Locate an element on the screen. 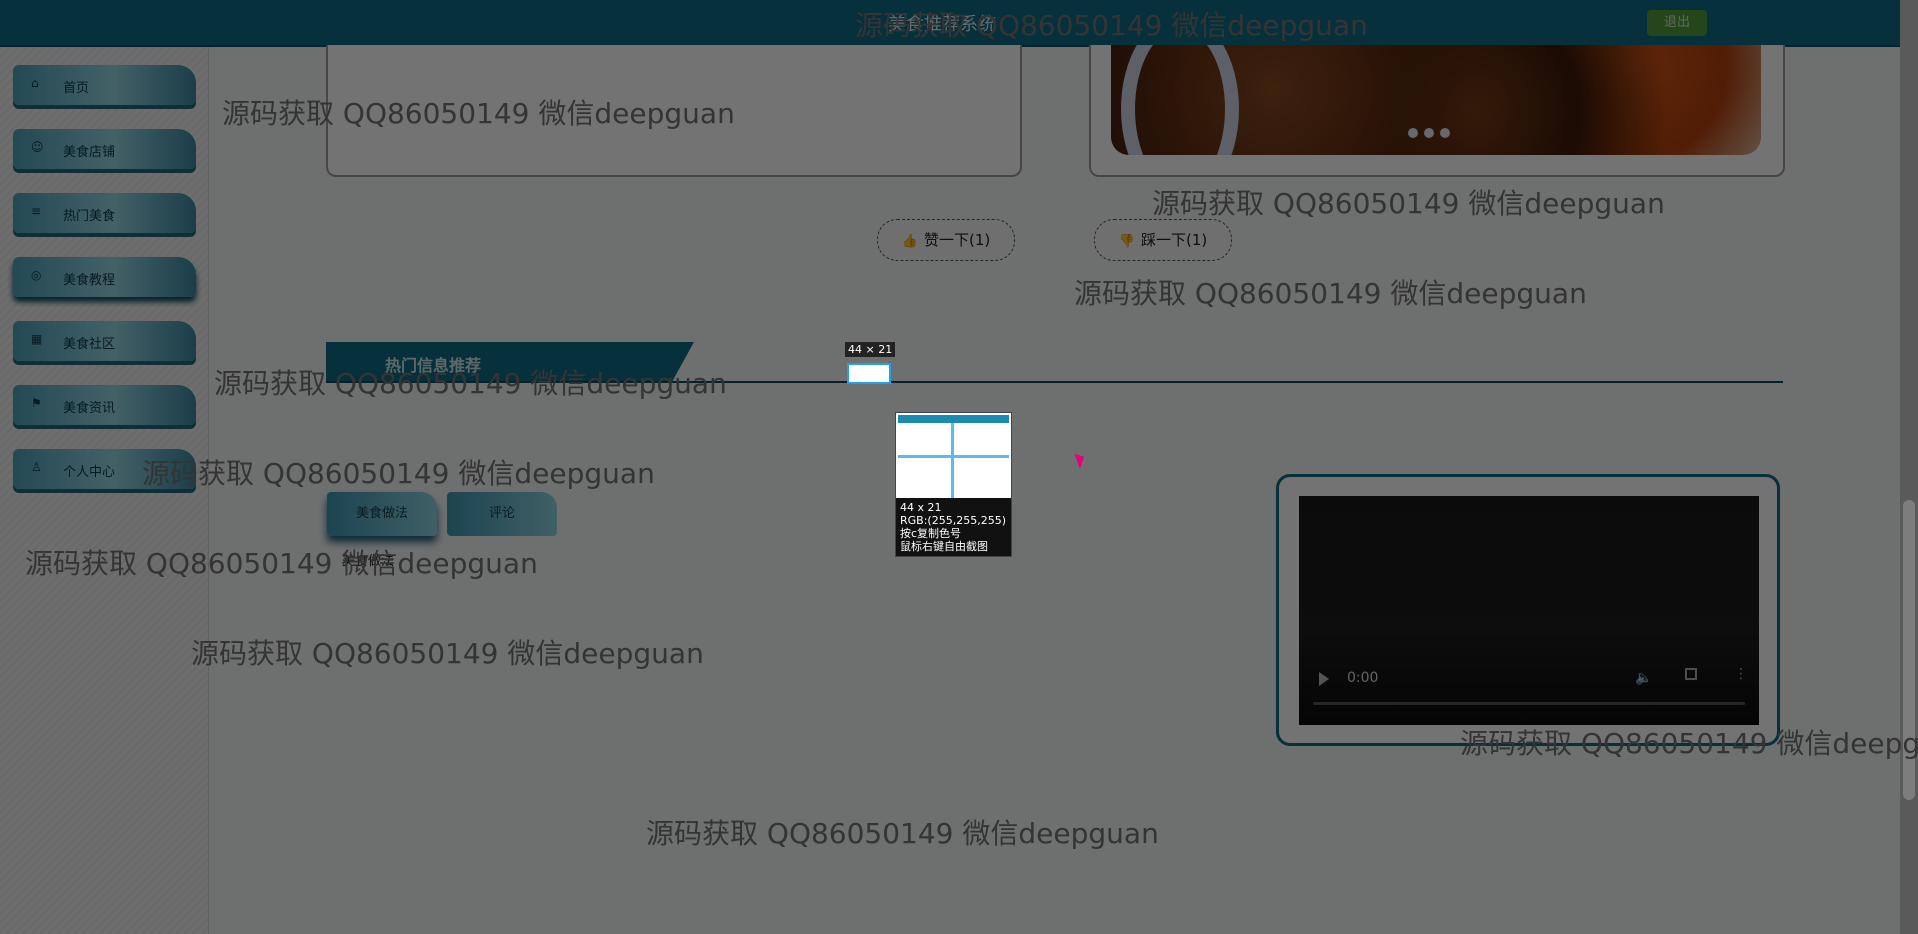  sidebar-item-label: 美食店铺 is located at coordinates (89, 152).